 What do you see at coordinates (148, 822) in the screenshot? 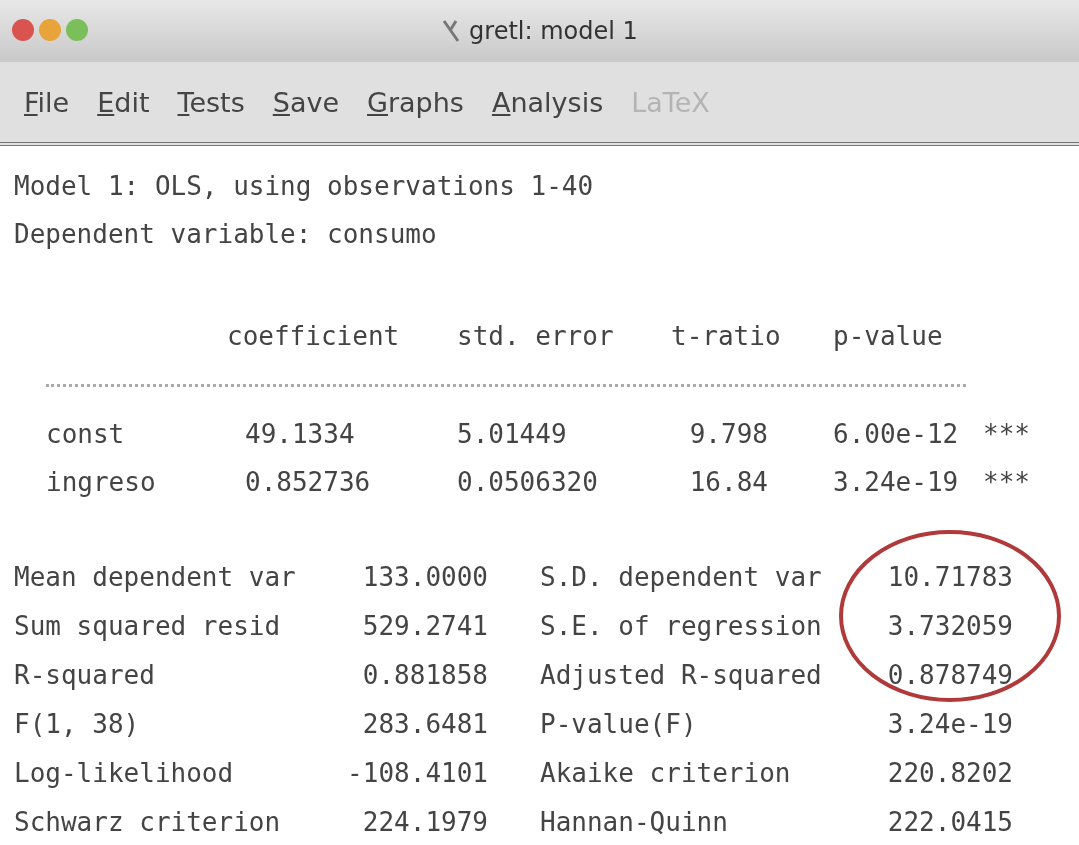
I see `stat-label: Schwarz criterion` at bounding box center [148, 822].